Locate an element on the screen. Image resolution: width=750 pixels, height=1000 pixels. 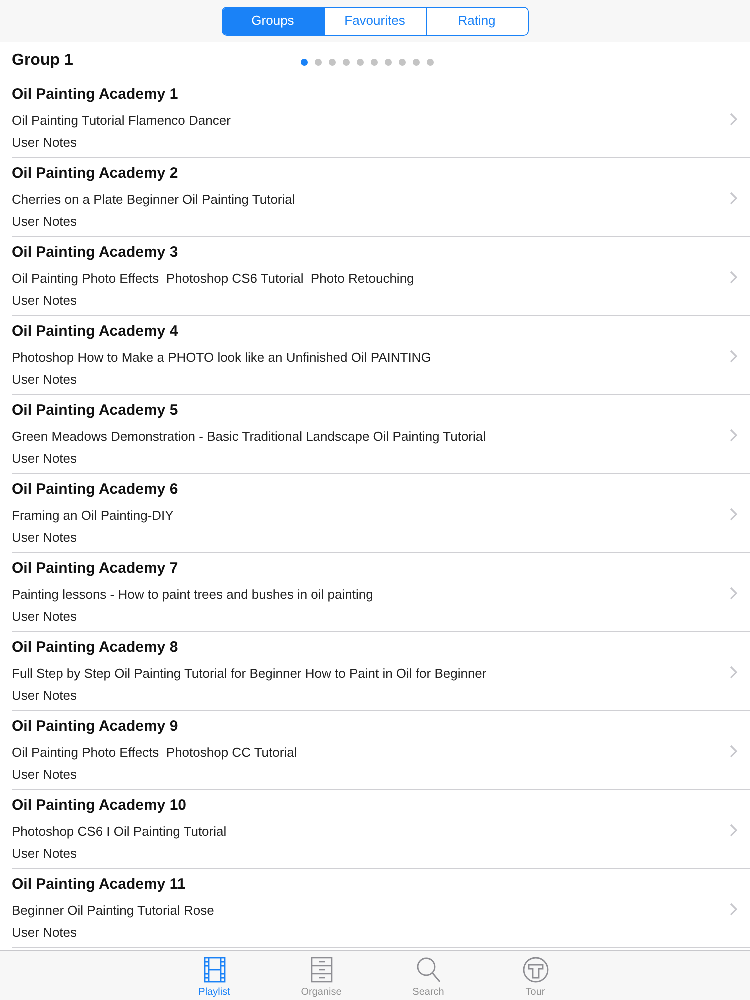
row-subtitle: Oil Painting Tutorial Flamenco Dancer is located at coordinates (122, 121).